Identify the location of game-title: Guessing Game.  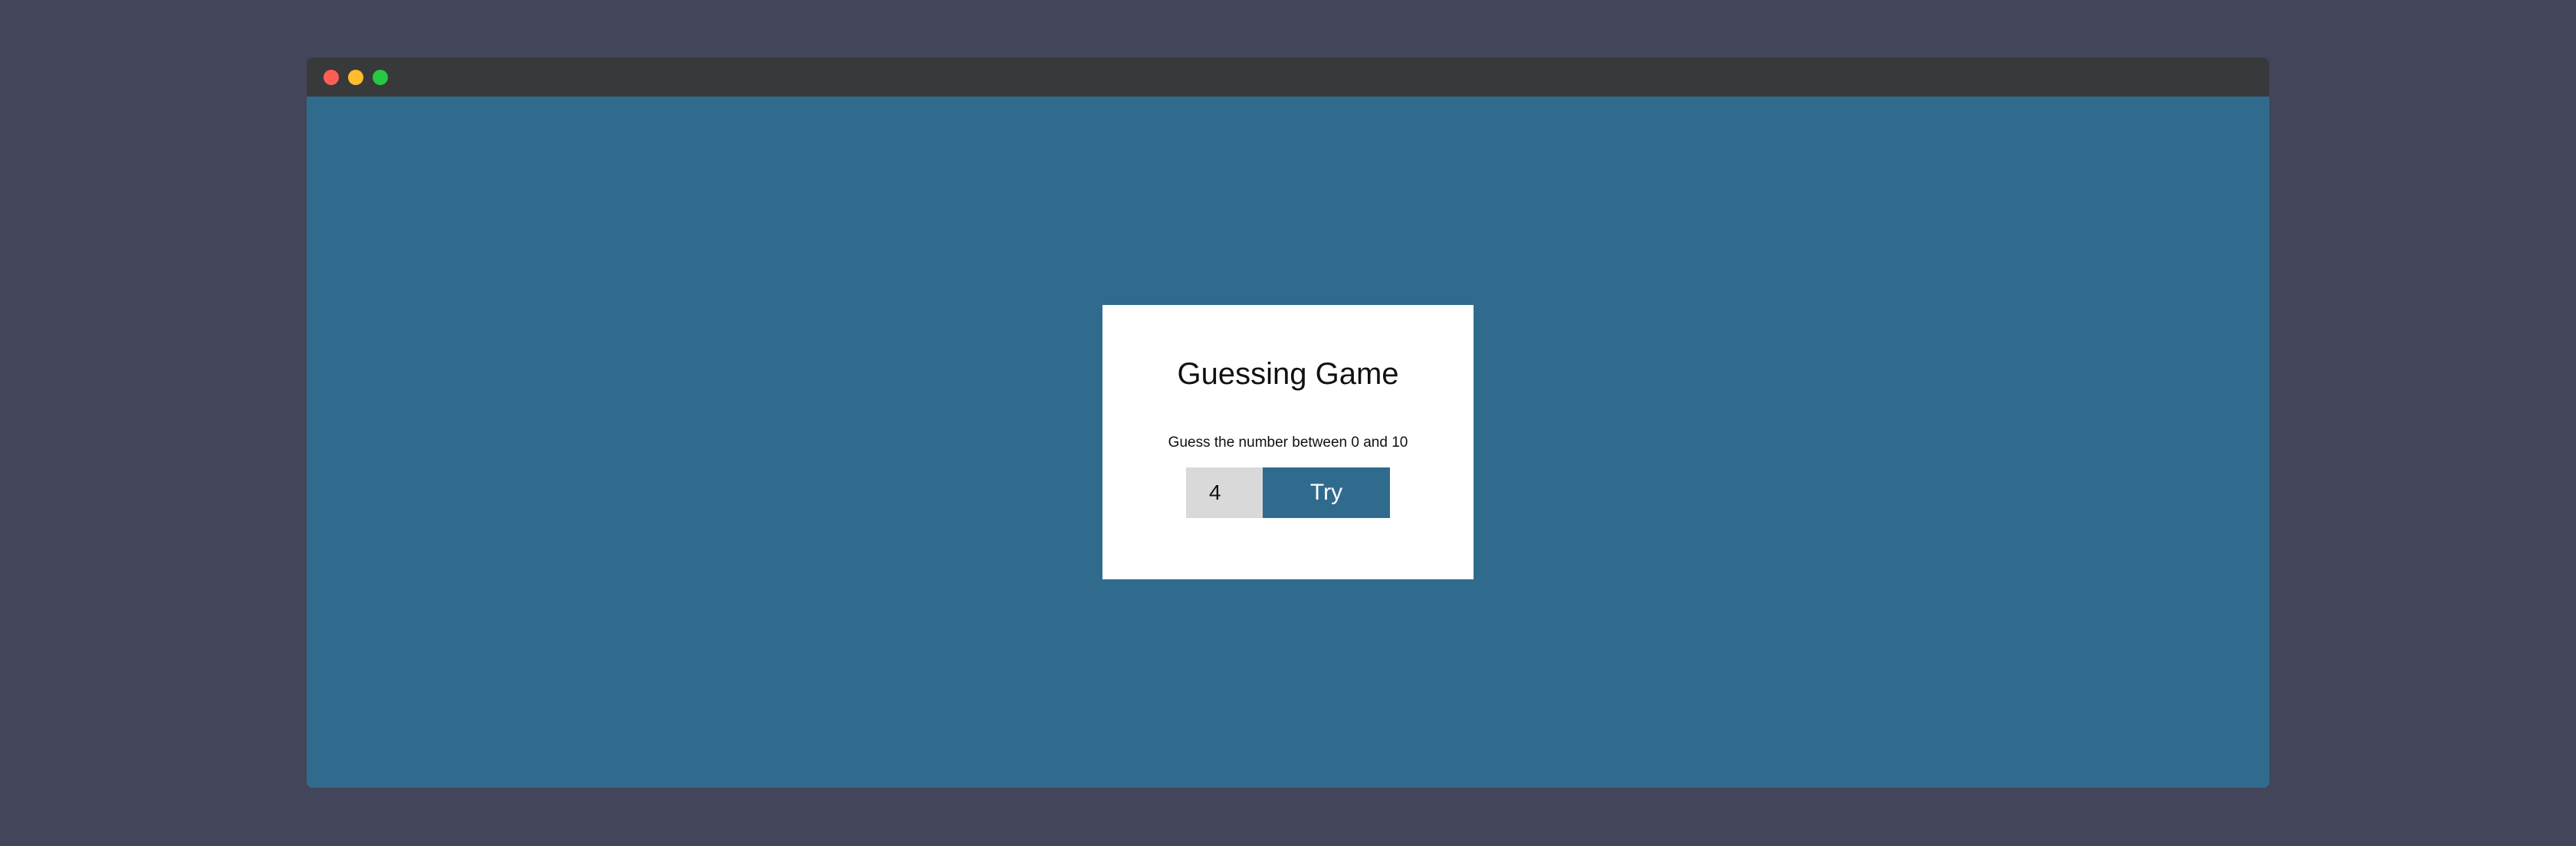
(1288, 374).